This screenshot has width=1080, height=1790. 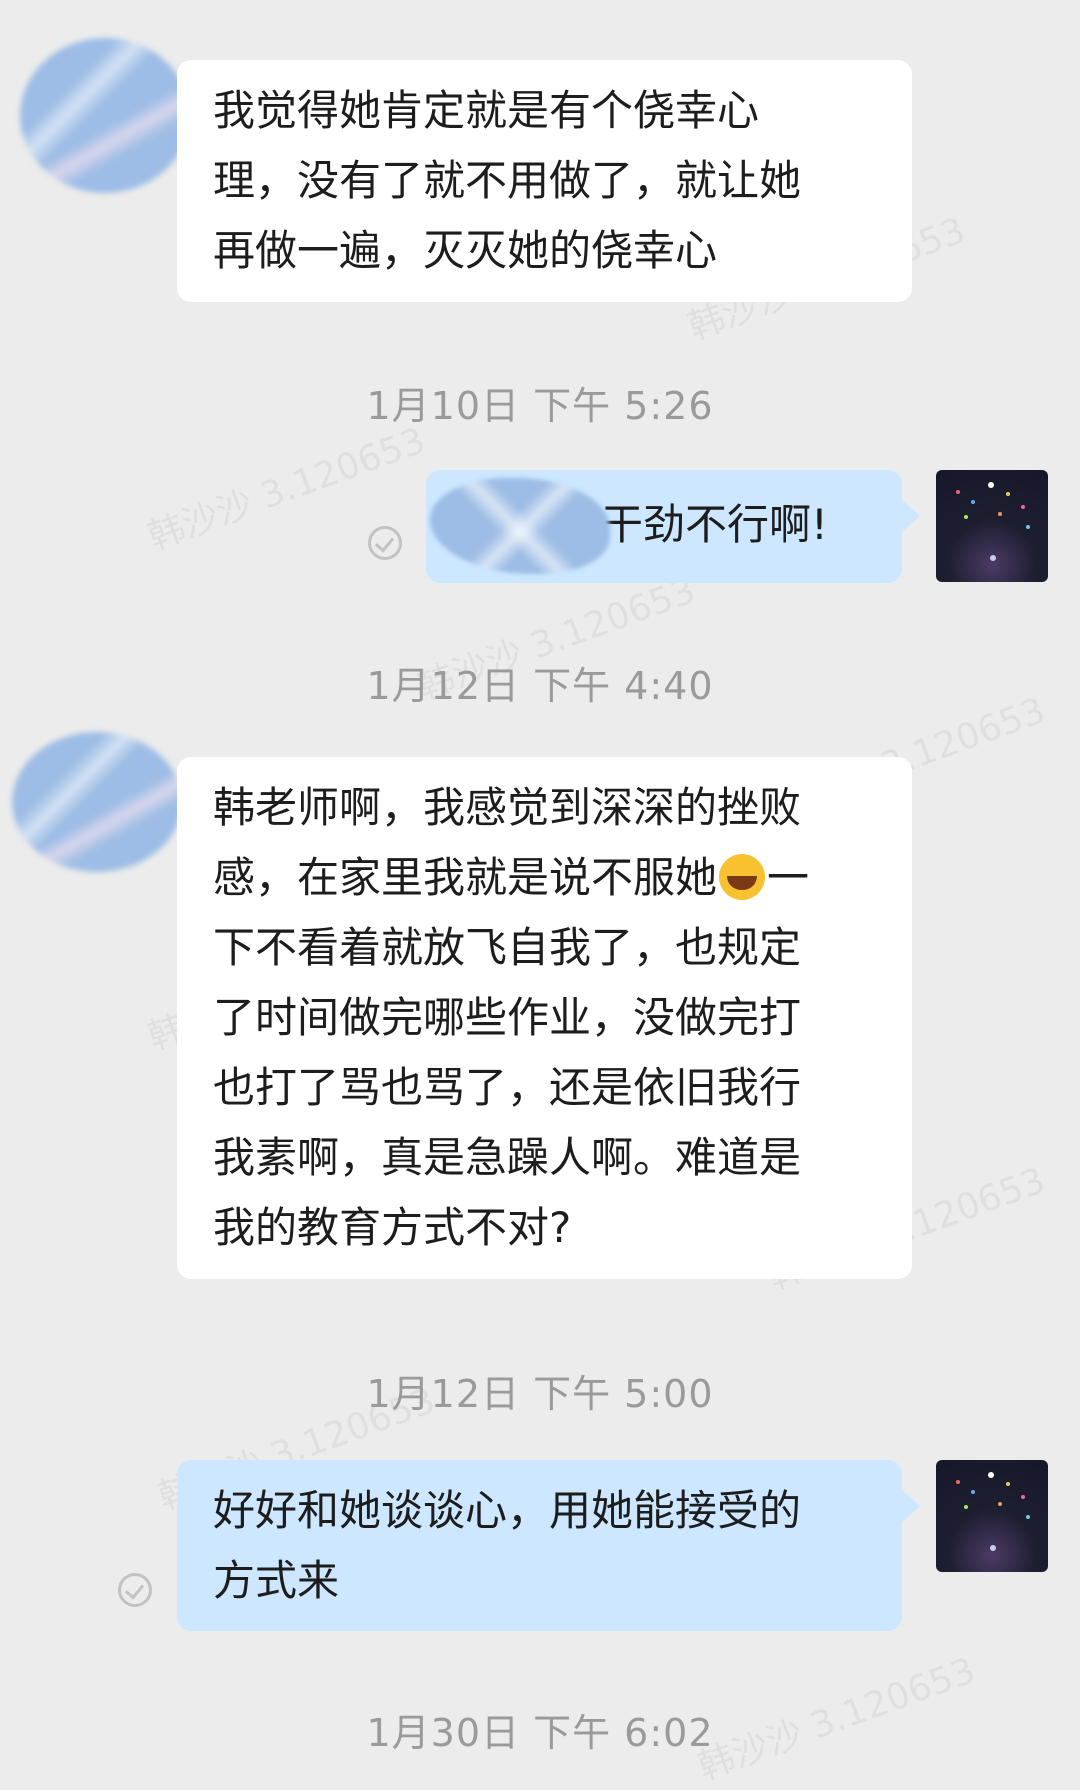 What do you see at coordinates (507, 1087) in the screenshot?
I see `message-text-line: 也打了骂也骂了，还是依旧我行` at bounding box center [507, 1087].